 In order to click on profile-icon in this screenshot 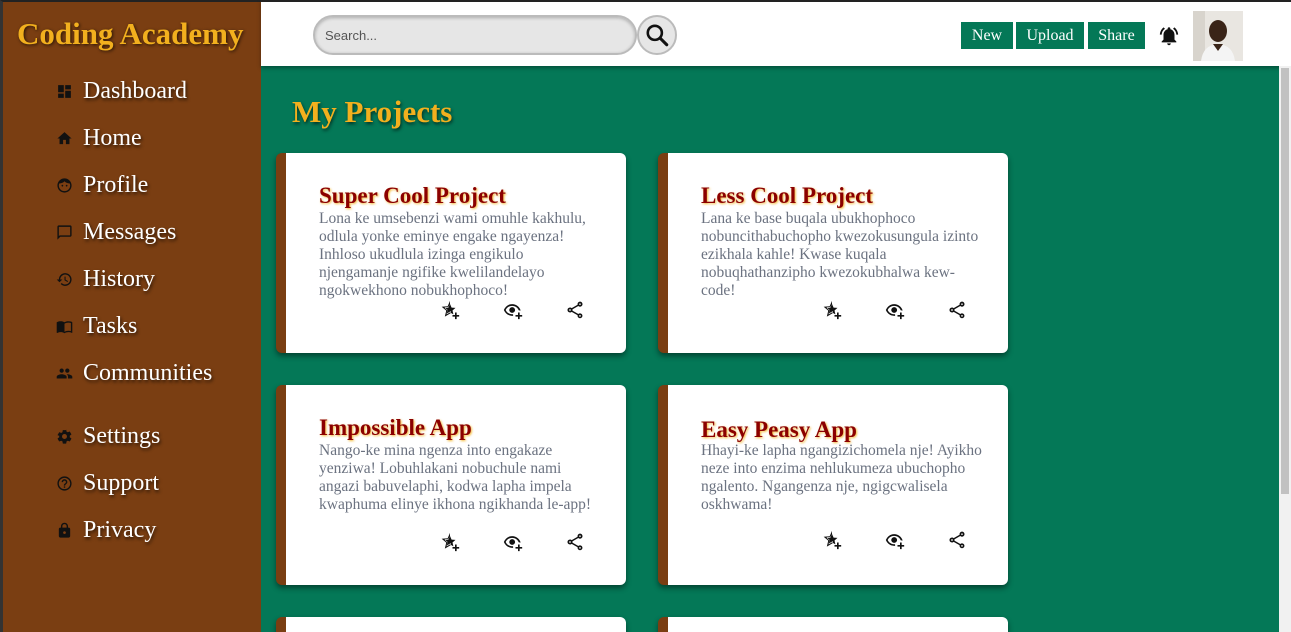, I will do `click(64, 185)`.